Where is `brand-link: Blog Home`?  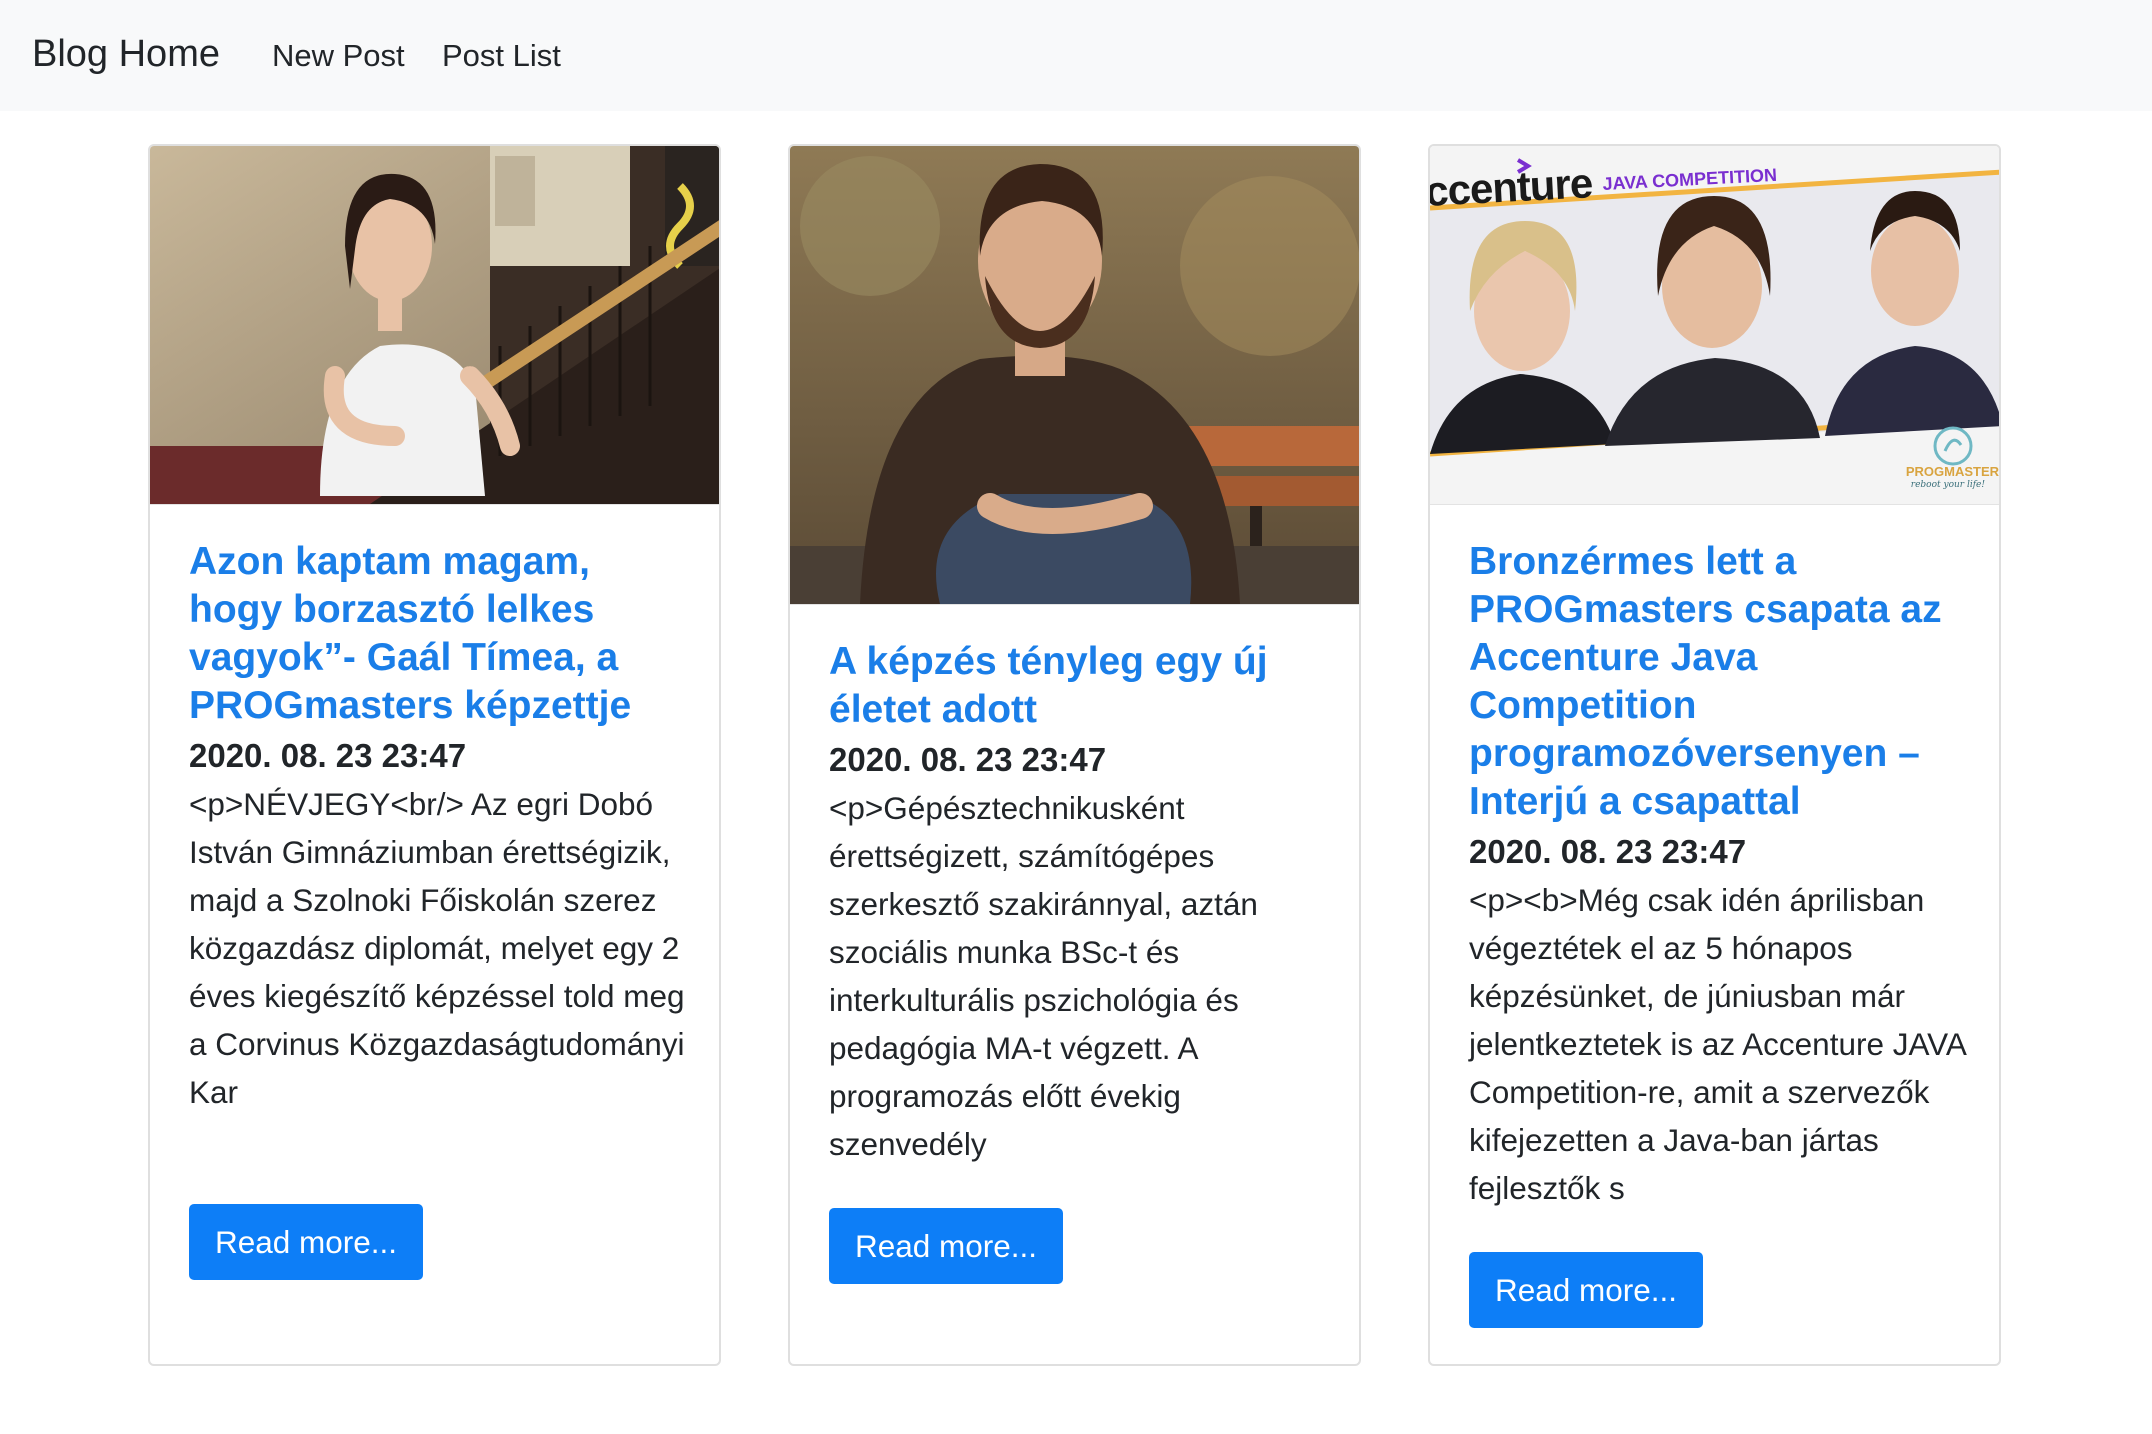
brand-link: Blog Home is located at coordinates (126, 54).